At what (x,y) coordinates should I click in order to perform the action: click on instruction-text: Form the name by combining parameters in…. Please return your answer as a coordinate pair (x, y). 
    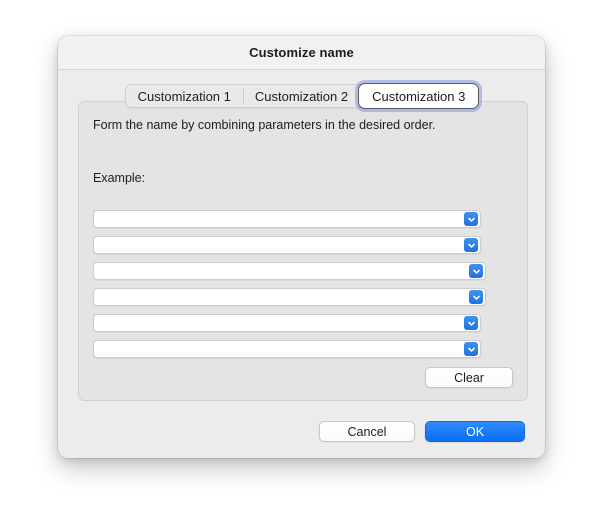
    Looking at the image, I should click on (264, 125).